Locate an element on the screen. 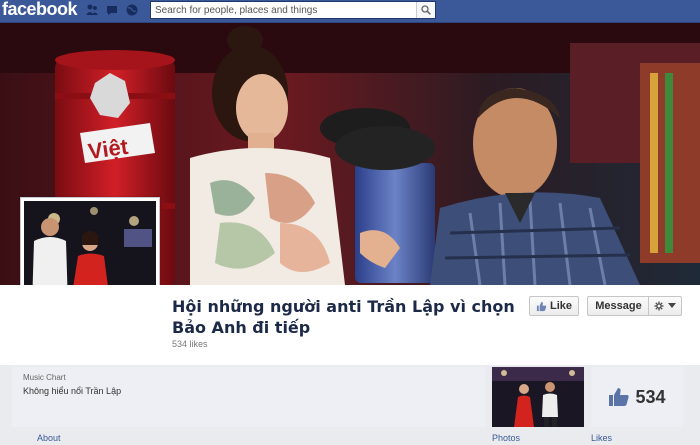 The height and width of the screenshot is (445, 700). like-button: Like is located at coordinates (554, 306).